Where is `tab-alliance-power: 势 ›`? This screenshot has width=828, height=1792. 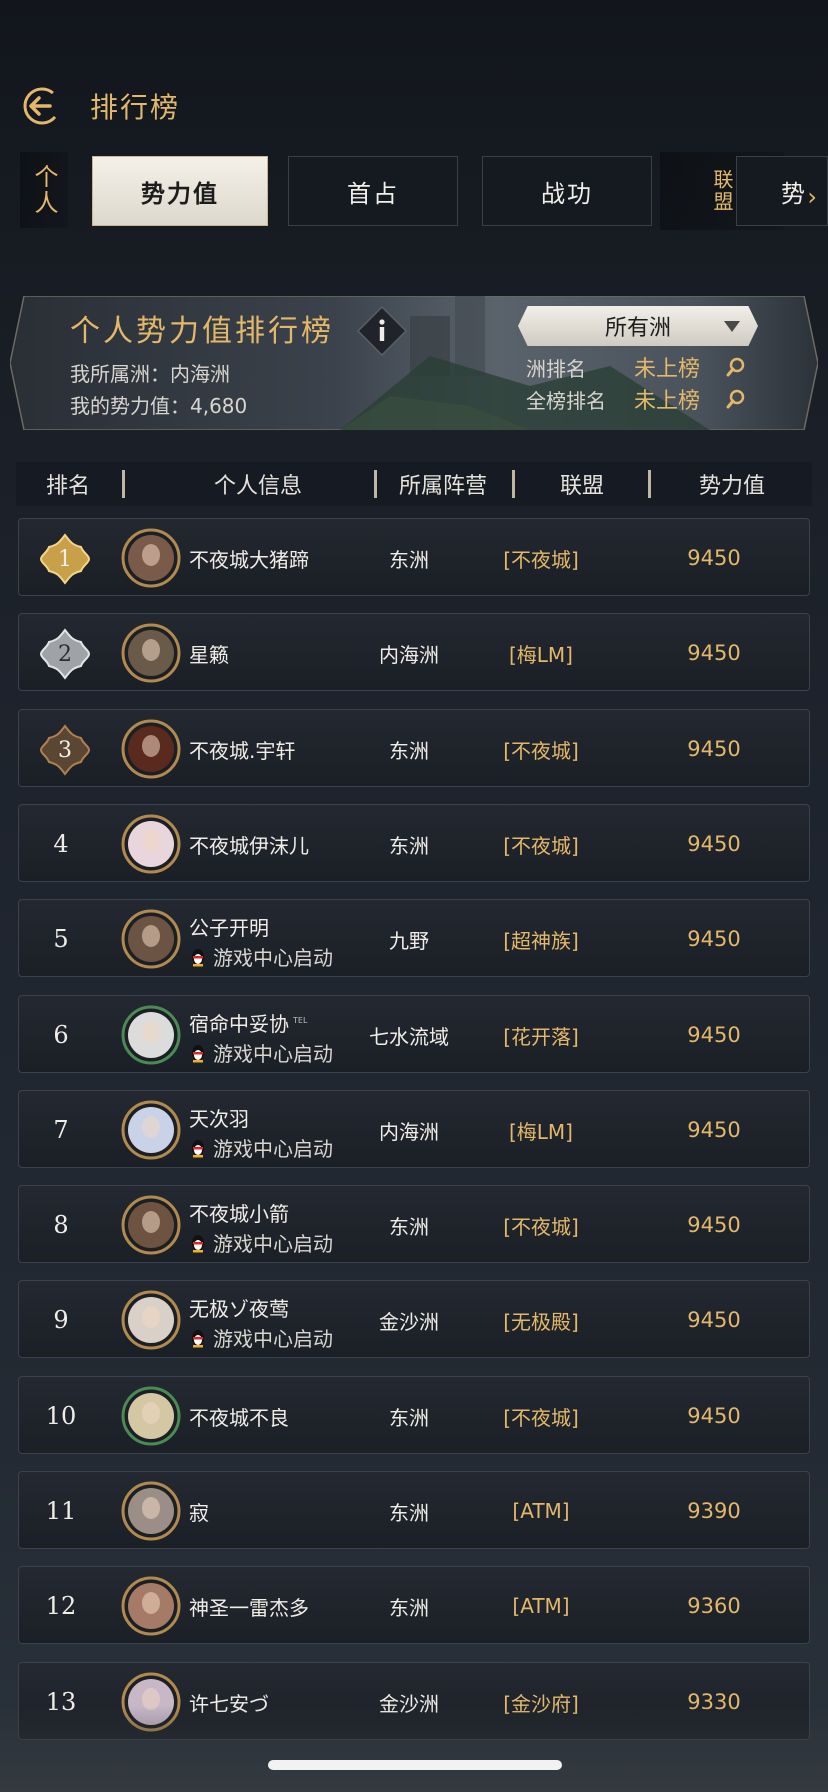
tab-alliance-power: 势 › is located at coordinates (782, 191).